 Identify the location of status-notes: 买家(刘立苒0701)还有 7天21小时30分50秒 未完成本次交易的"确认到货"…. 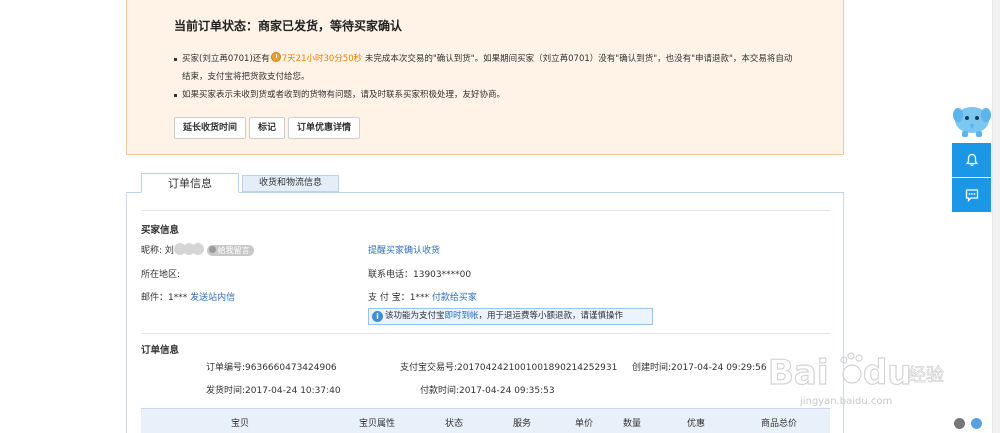
(504, 77).